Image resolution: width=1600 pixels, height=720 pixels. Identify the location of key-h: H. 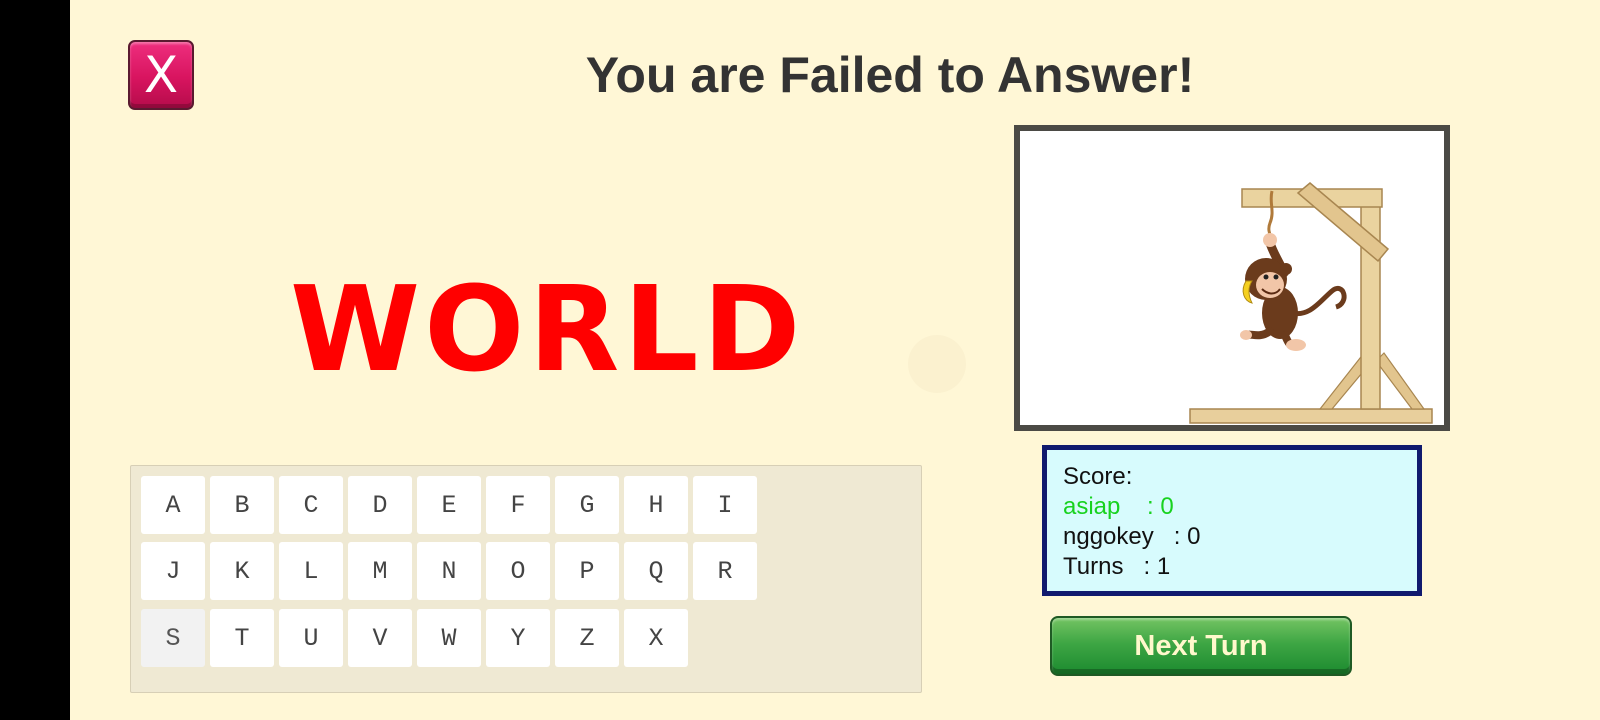
(656, 505).